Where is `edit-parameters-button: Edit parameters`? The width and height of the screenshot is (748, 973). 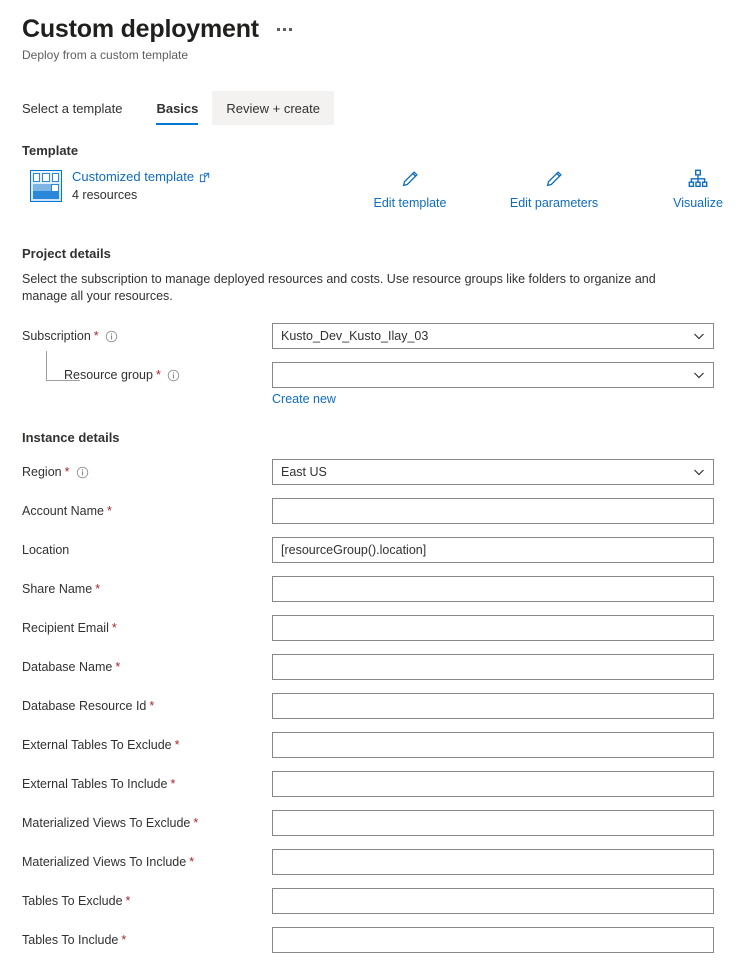 edit-parameters-button: Edit parameters is located at coordinates (554, 188).